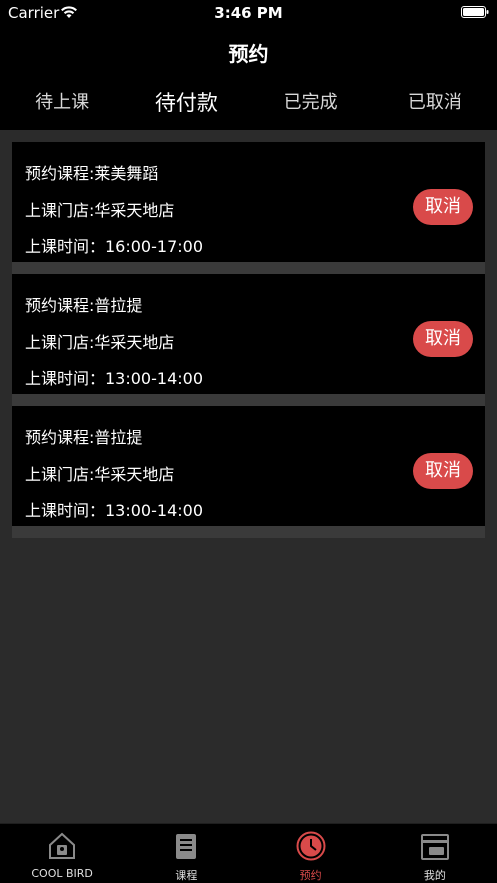 This screenshot has width=497, height=883. Describe the element at coordinates (62, 845) in the screenshot. I see `home-icon` at that location.